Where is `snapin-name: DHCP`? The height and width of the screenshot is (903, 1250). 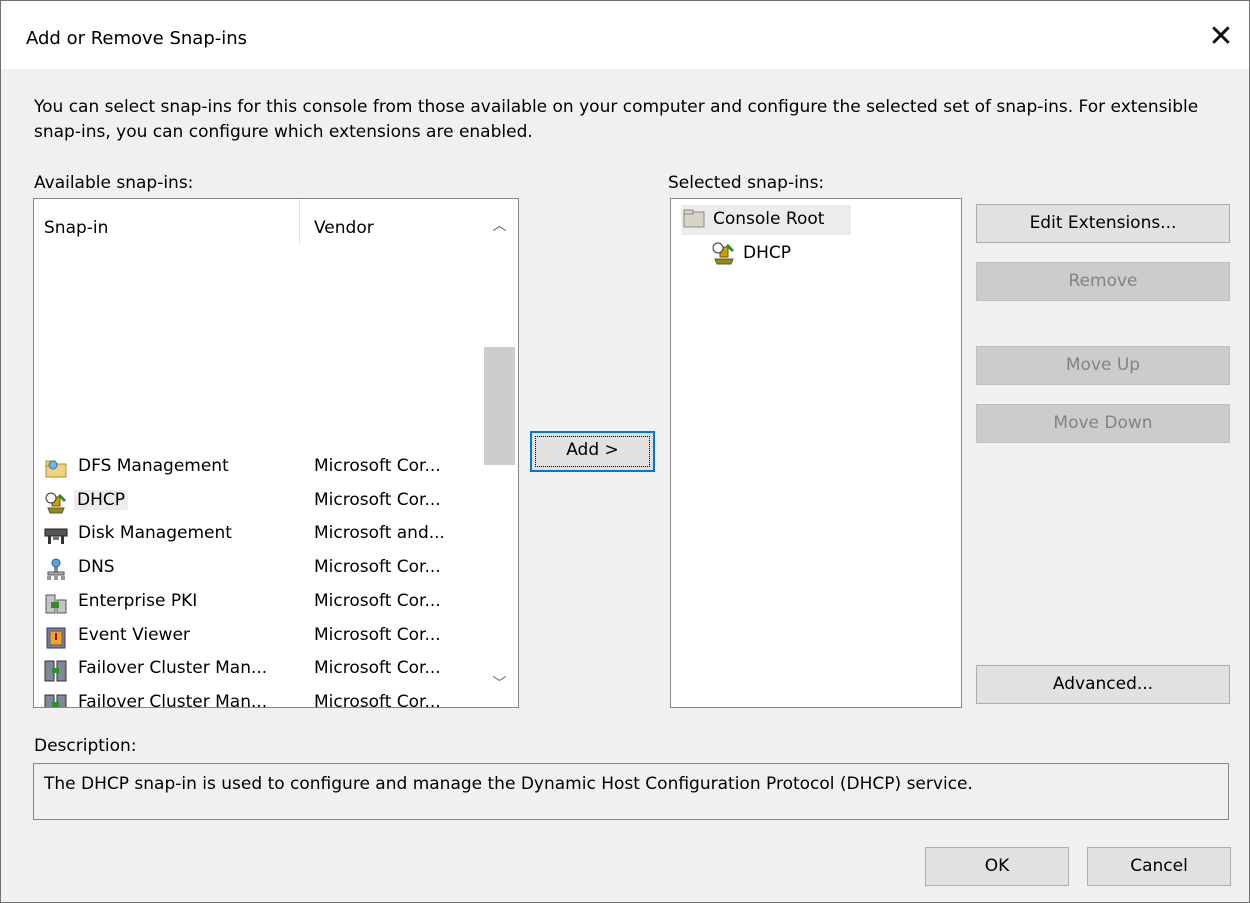
snapin-name: DHCP is located at coordinates (101, 499).